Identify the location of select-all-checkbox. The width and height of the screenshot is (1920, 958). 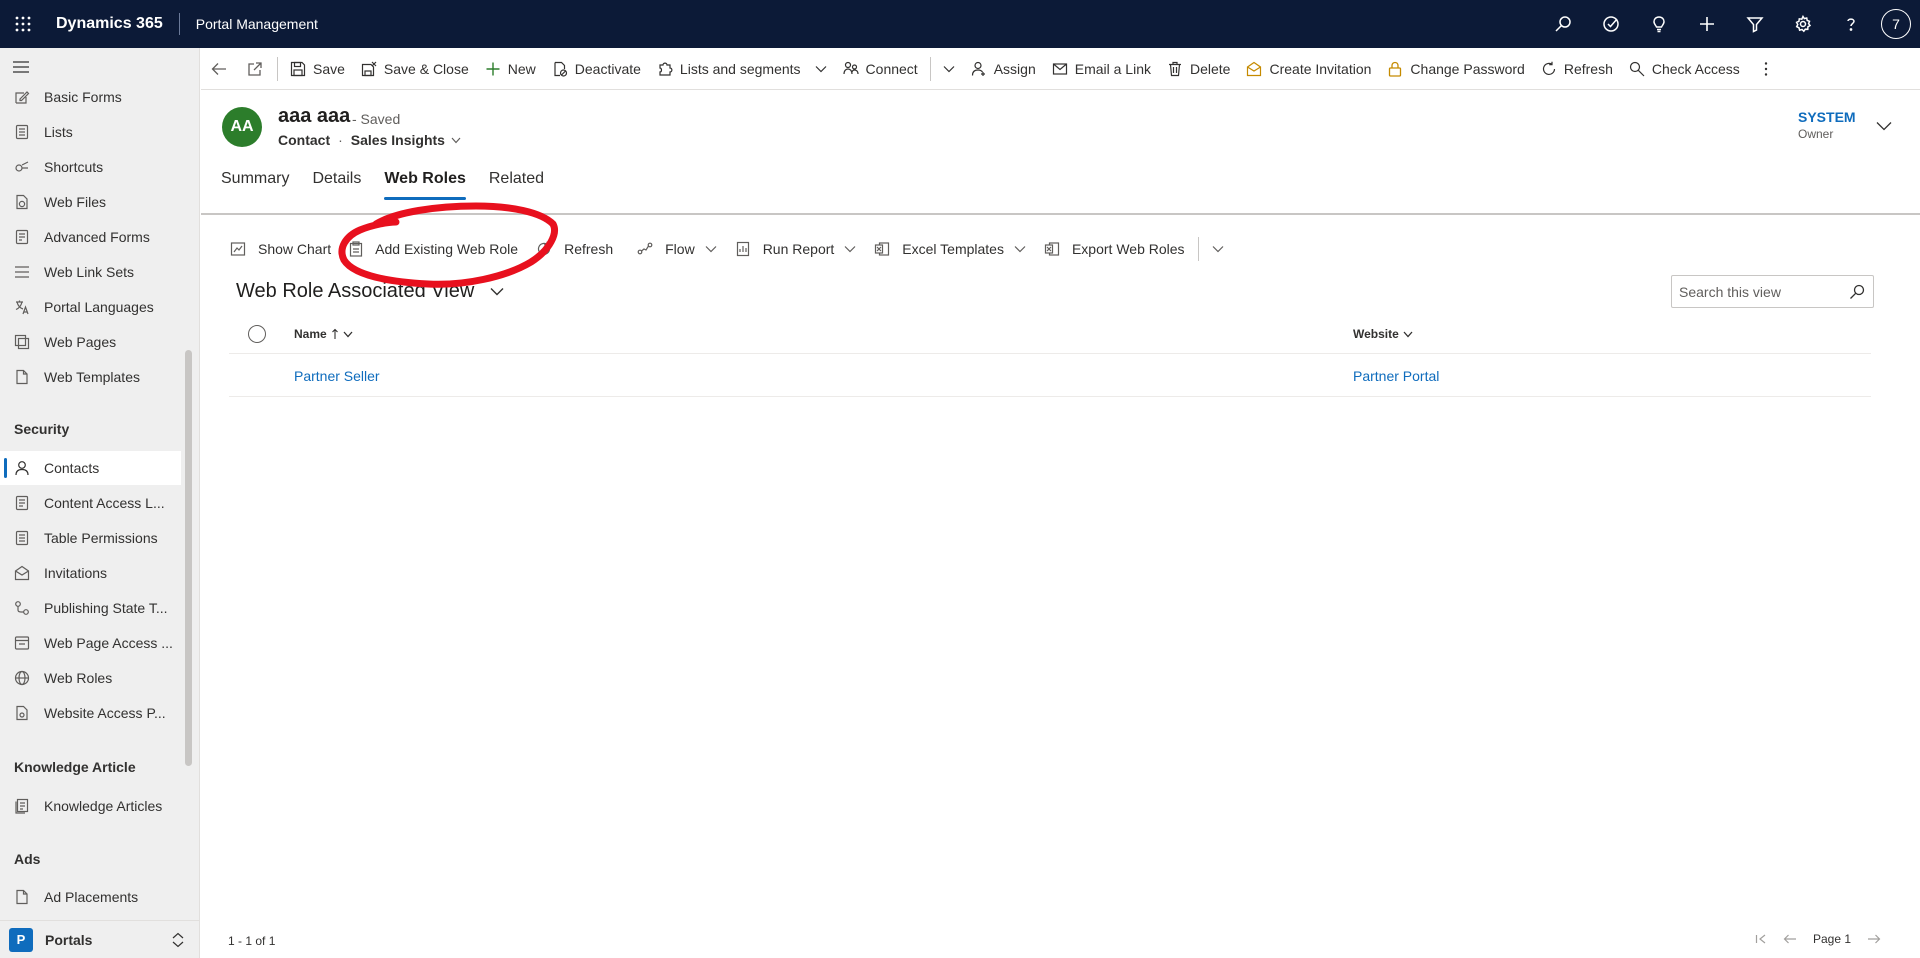
(257, 334).